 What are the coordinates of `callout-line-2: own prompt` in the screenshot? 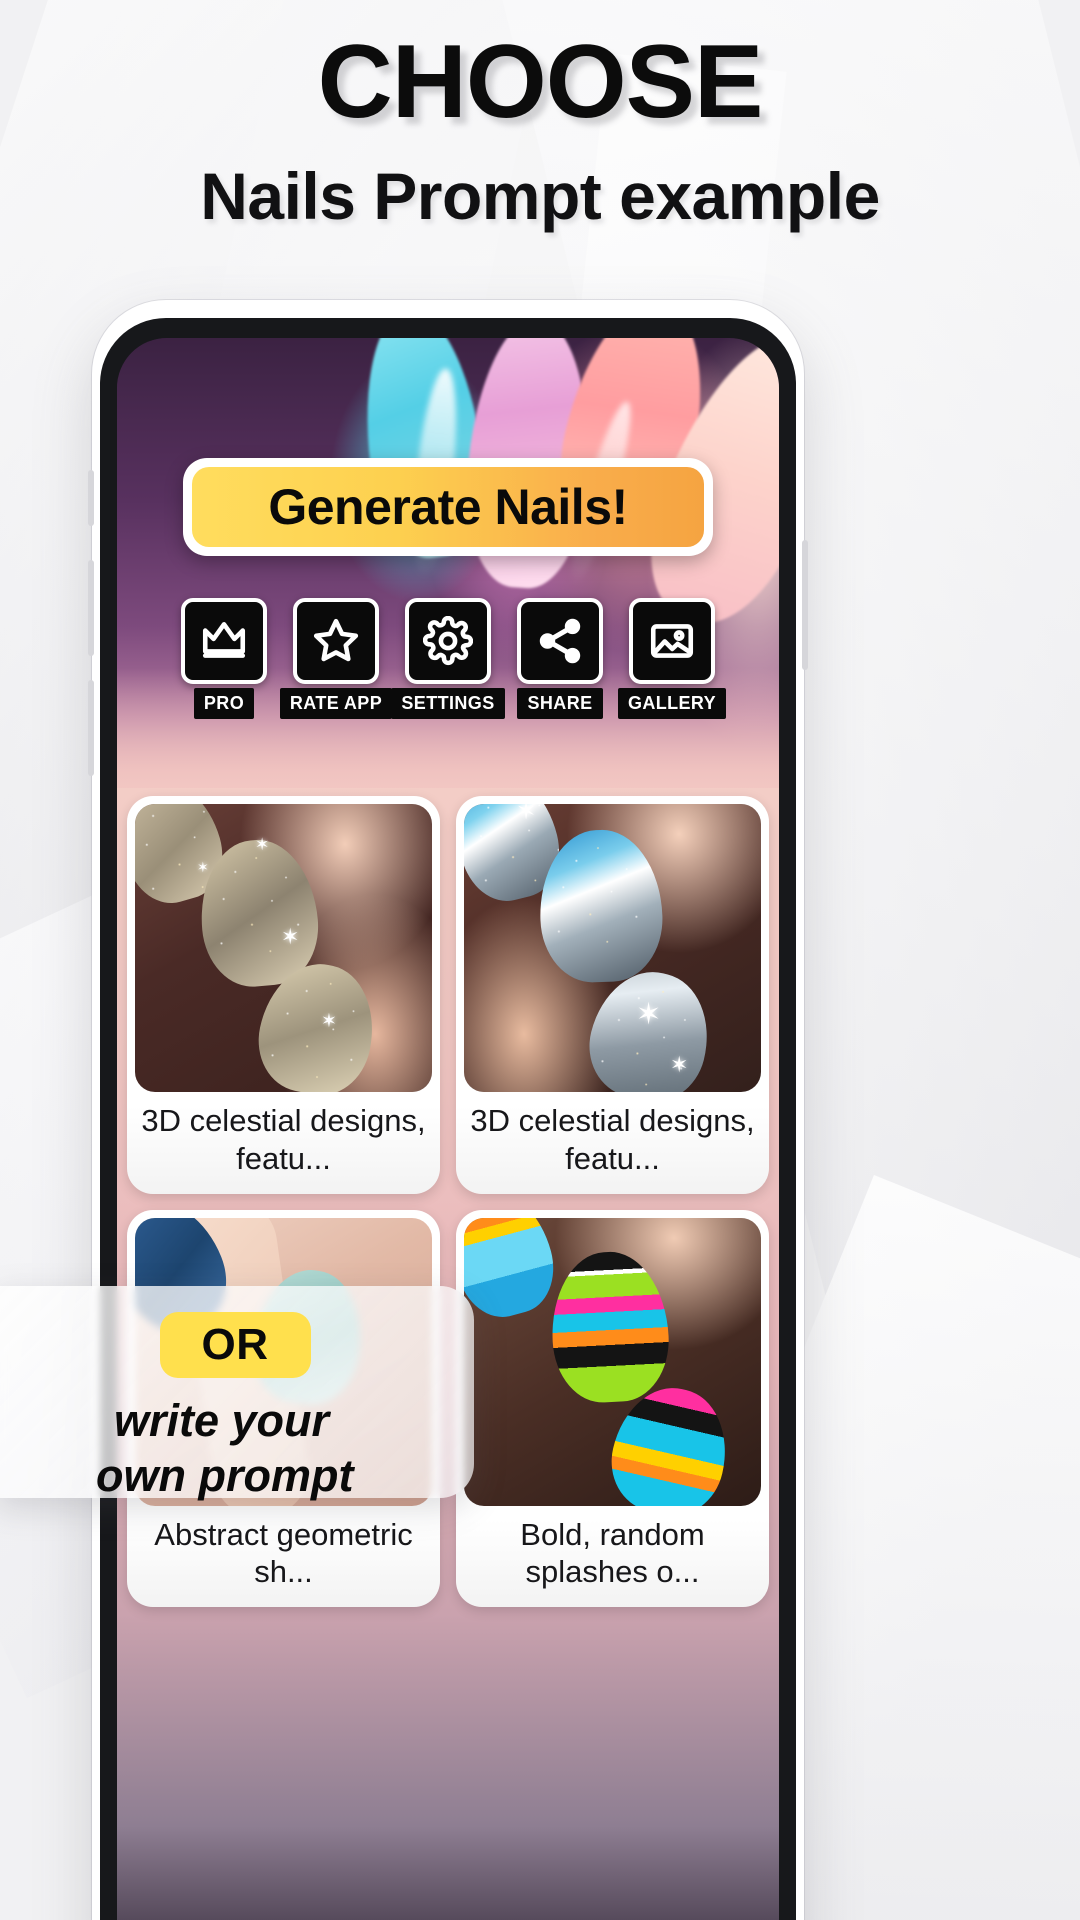 It's located at (225, 1476).